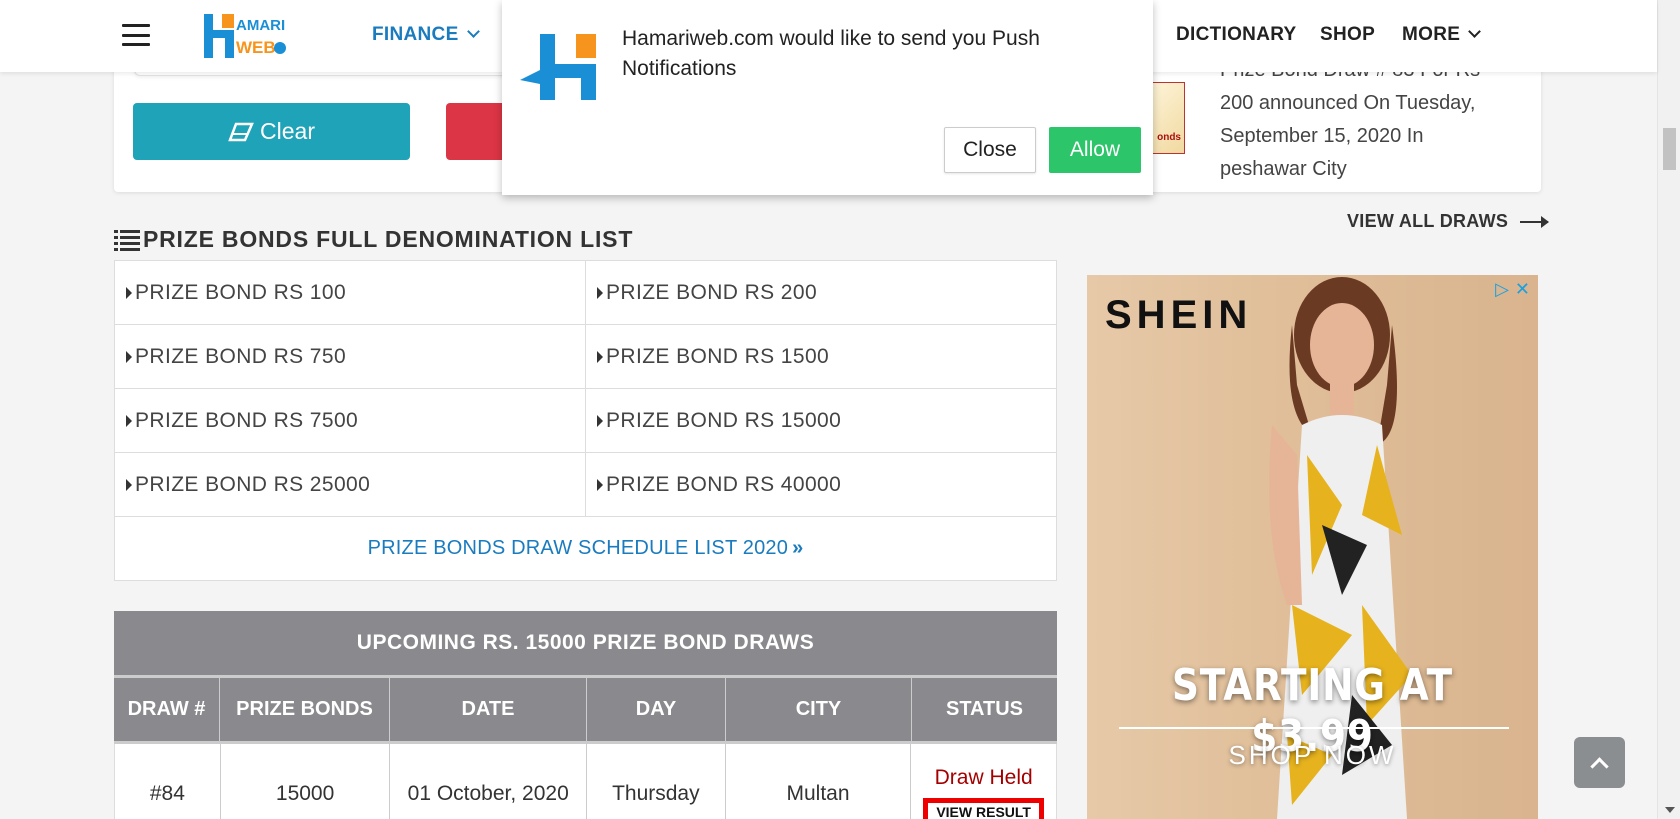 The width and height of the screenshot is (1680, 819). Describe the element at coordinates (724, 420) in the screenshot. I see `denomination-label: PRIZE BOND RS 15000` at that location.